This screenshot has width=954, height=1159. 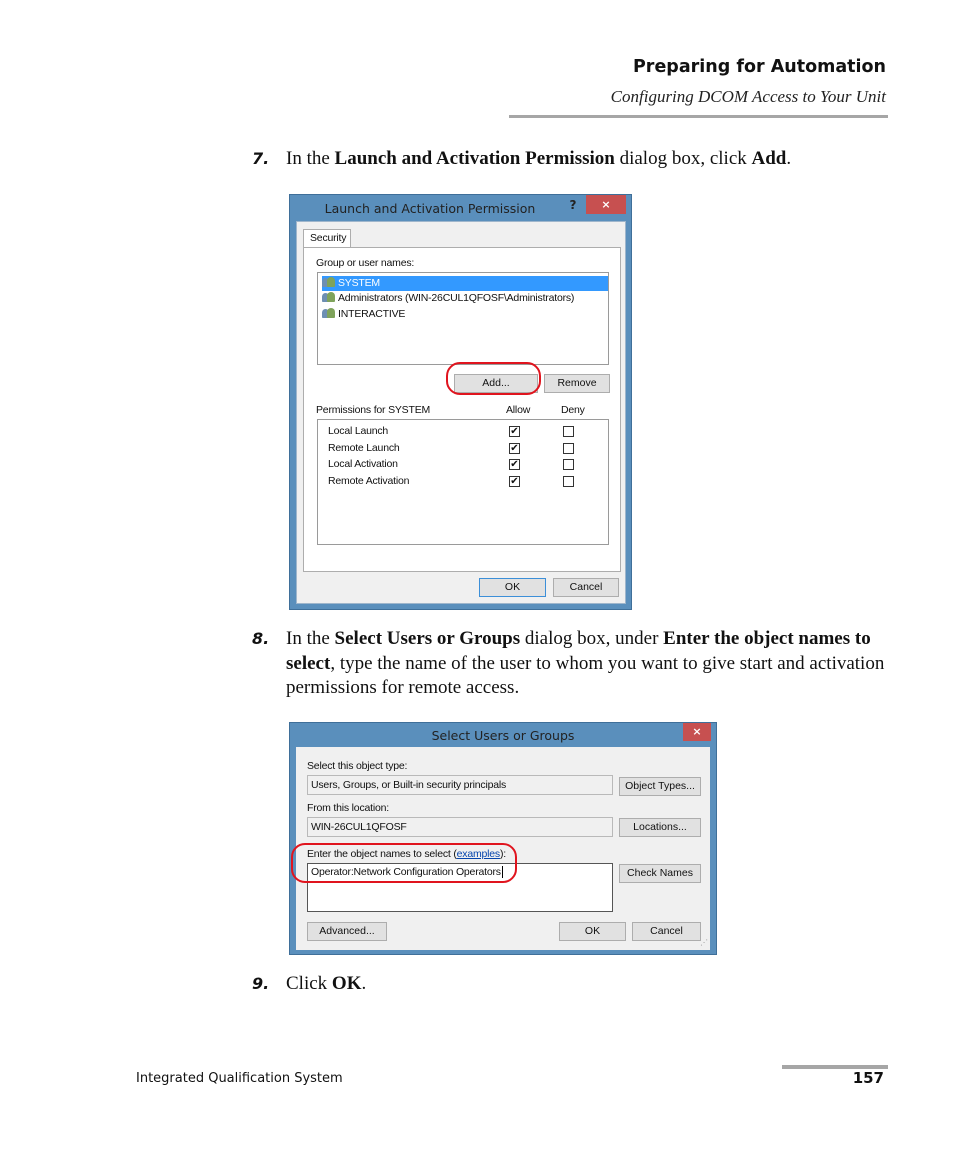 I want to click on step-9: 9. Click OK., so click(x=557, y=985).